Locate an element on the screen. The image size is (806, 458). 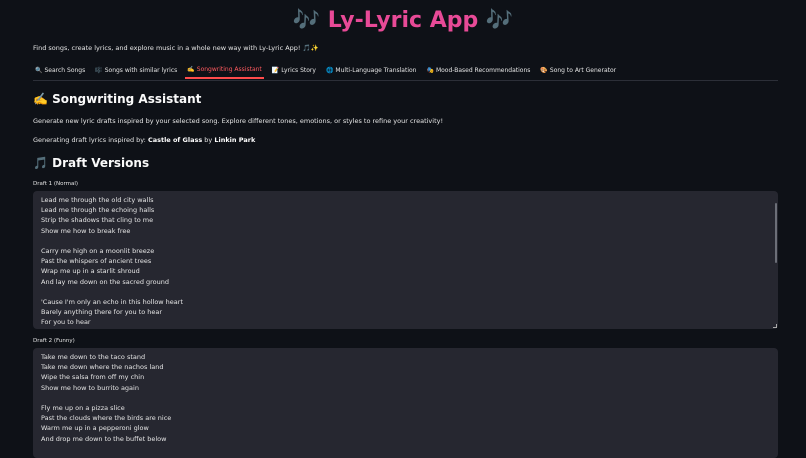
lyric-line: For you to hear is located at coordinates (66, 322).